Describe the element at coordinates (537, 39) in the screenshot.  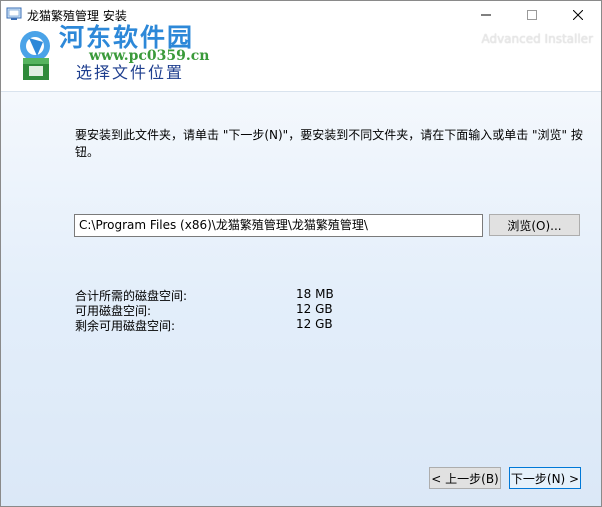
I see `brand-label: Advanced Installer` at that location.